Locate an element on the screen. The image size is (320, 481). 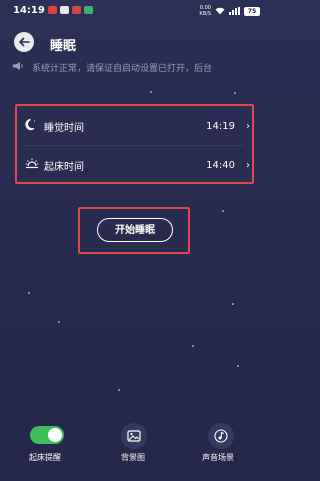
net-speed: 0.00 KB/S is located at coordinates (205, 11).